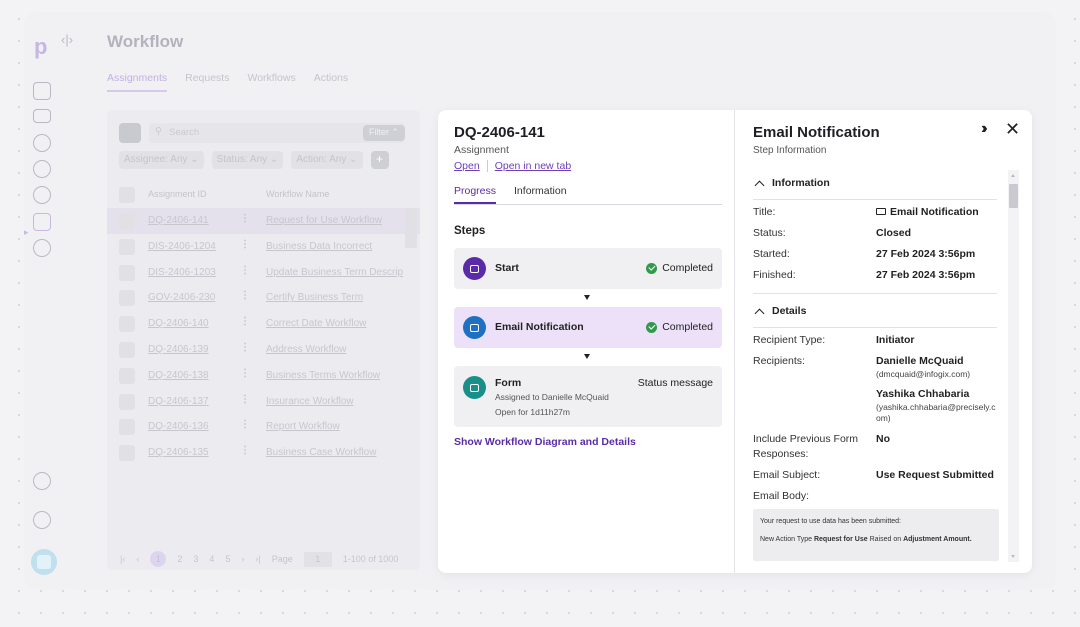 The height and width of the screenshot is (627, 1080). Describe the element at coordinates (271, 82) in the screenshot. I see `tab-workflows: Workflows` at that location.